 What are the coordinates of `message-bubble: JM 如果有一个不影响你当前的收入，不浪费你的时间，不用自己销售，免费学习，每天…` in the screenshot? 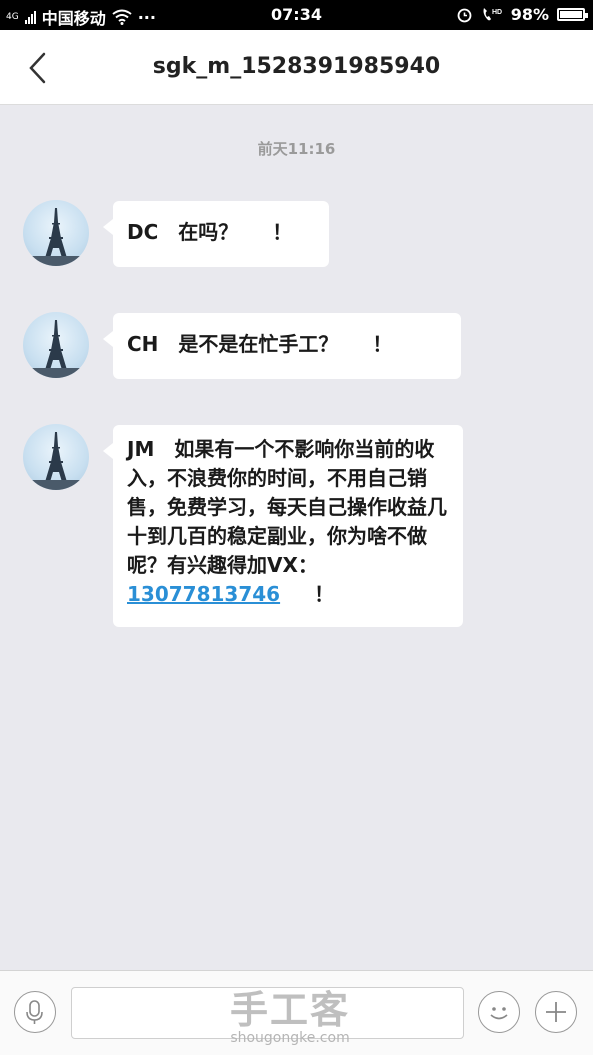 It's located at (283, 526).